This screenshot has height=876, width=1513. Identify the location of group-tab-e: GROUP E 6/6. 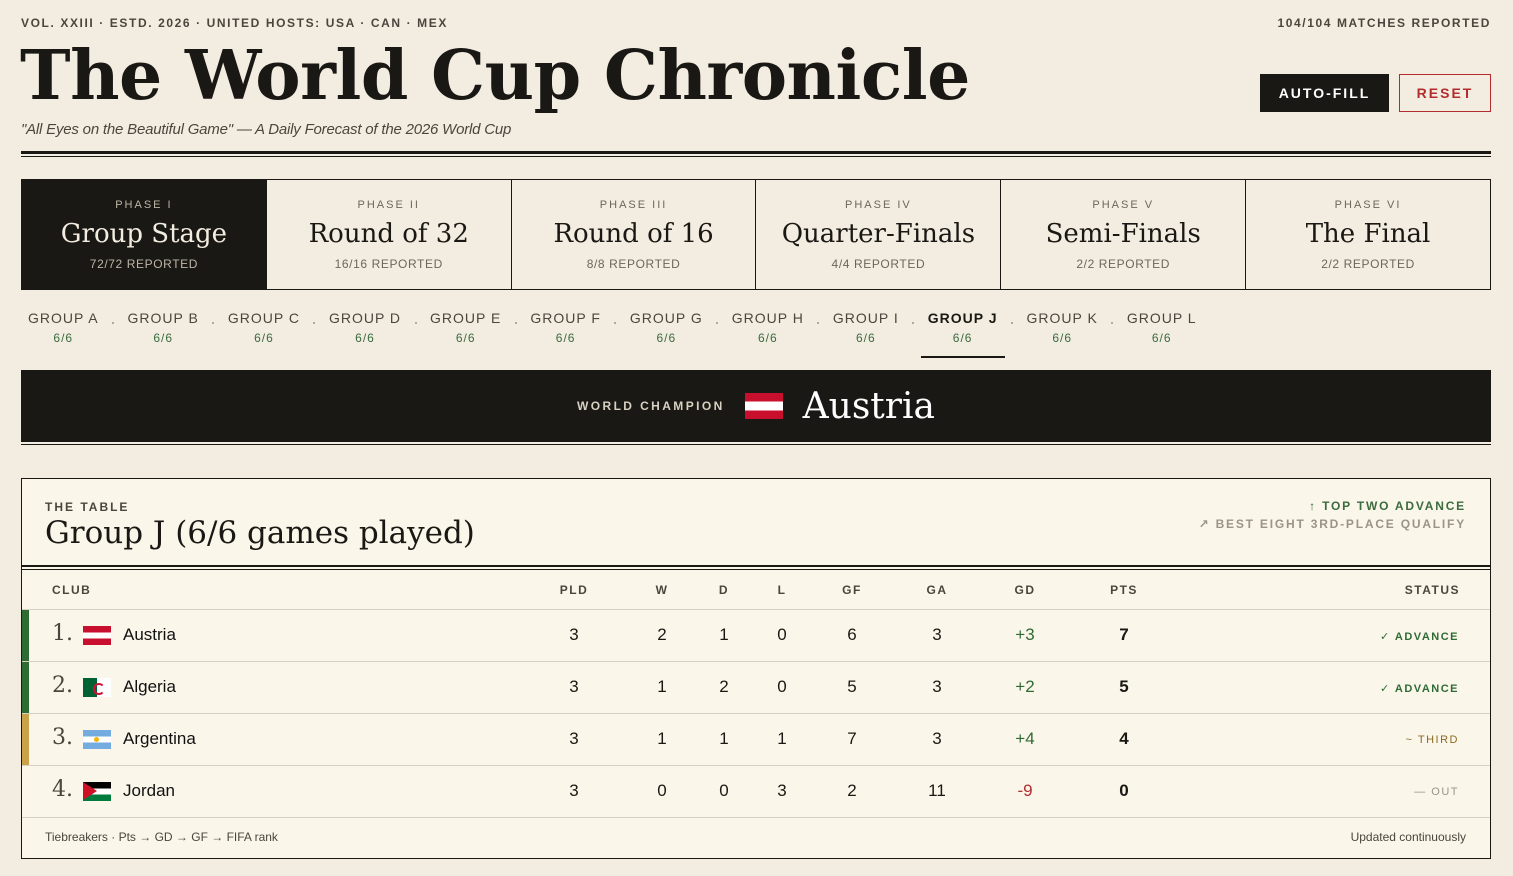
(465, 333).